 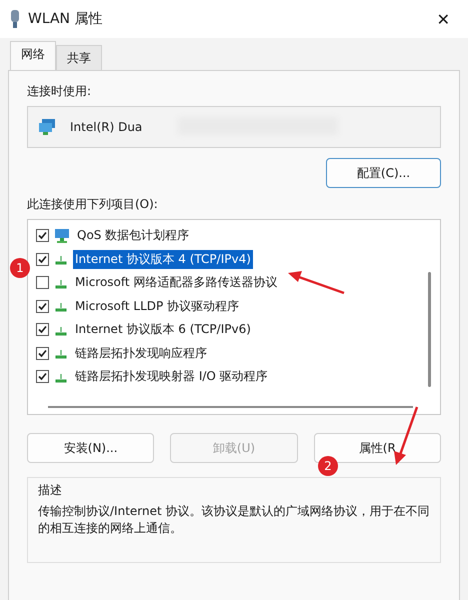 What do you see at coordinates (50, 490) in the screenshot?
I see `group-label: 描述` at bounding box center [50, 490].